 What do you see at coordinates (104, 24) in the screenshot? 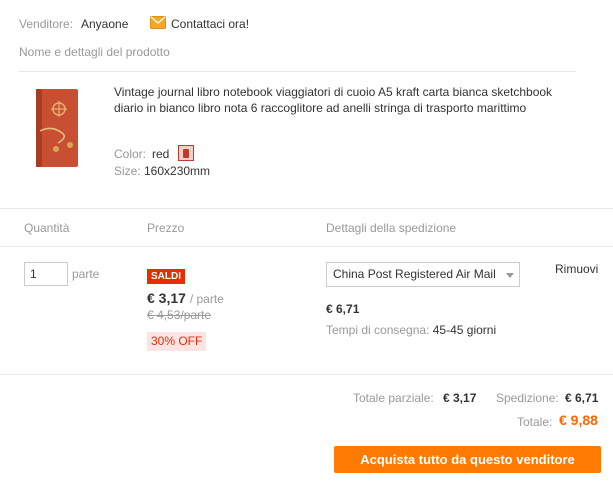
I see `seller-name: Anyaone` at bounding box center [104, 24].